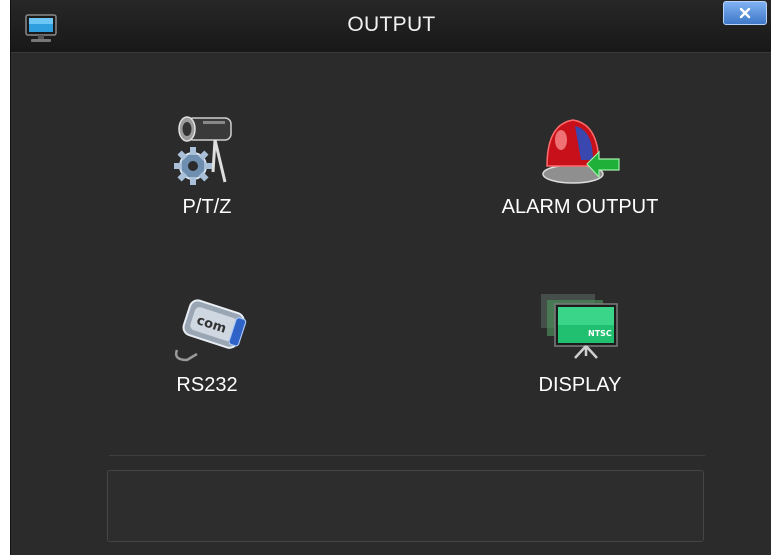 The height and width of the screenshot is (555, 771). I want to click on menu-item-alarm-output: ALARM OUTPUT, so click(580, 165).